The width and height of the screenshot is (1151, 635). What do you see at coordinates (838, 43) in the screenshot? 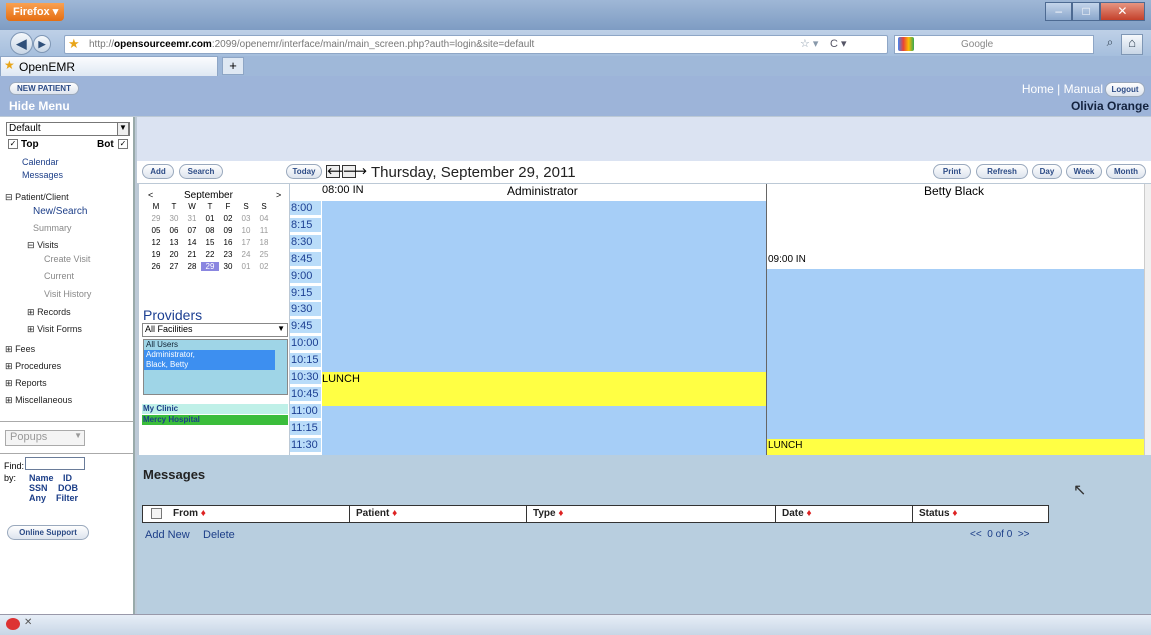
I see `reload-icon: C ▾` at bounding box center [838, 43].